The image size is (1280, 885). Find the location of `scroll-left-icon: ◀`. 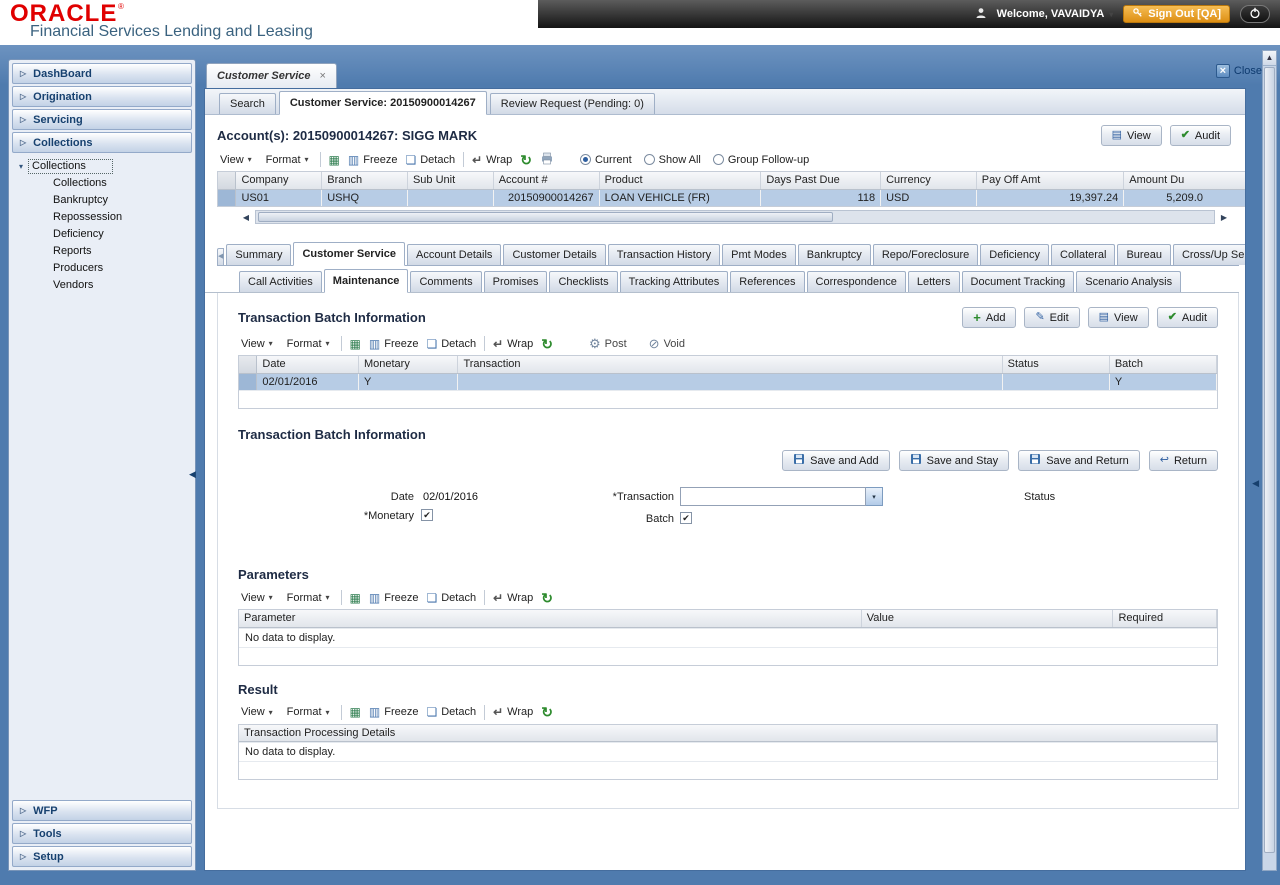

scroll-left-icon: ◀ is located at coordinates (246, 217).